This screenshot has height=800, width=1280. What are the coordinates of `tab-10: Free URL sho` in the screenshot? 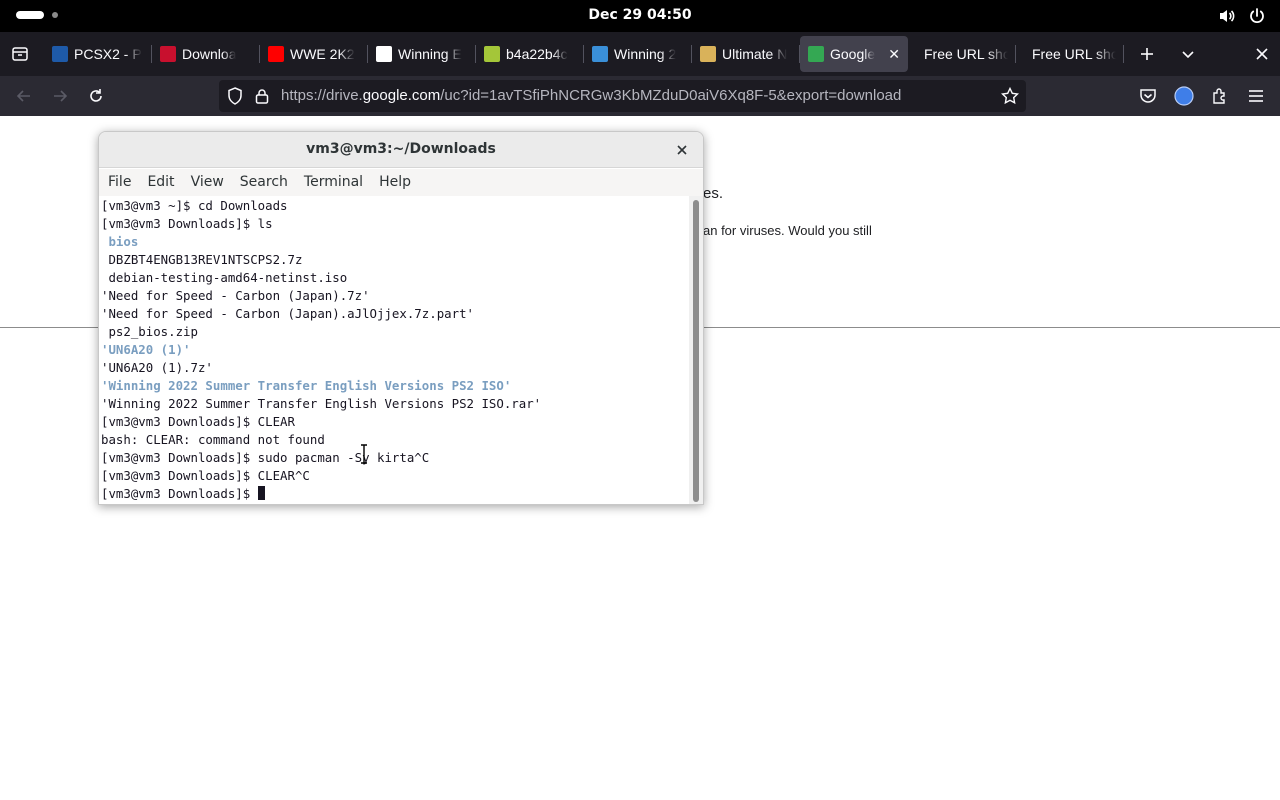 It's located at (1070, 54).